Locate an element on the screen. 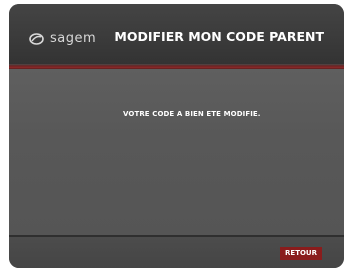  brand-name: sagem is located at coordinates (73, 38).